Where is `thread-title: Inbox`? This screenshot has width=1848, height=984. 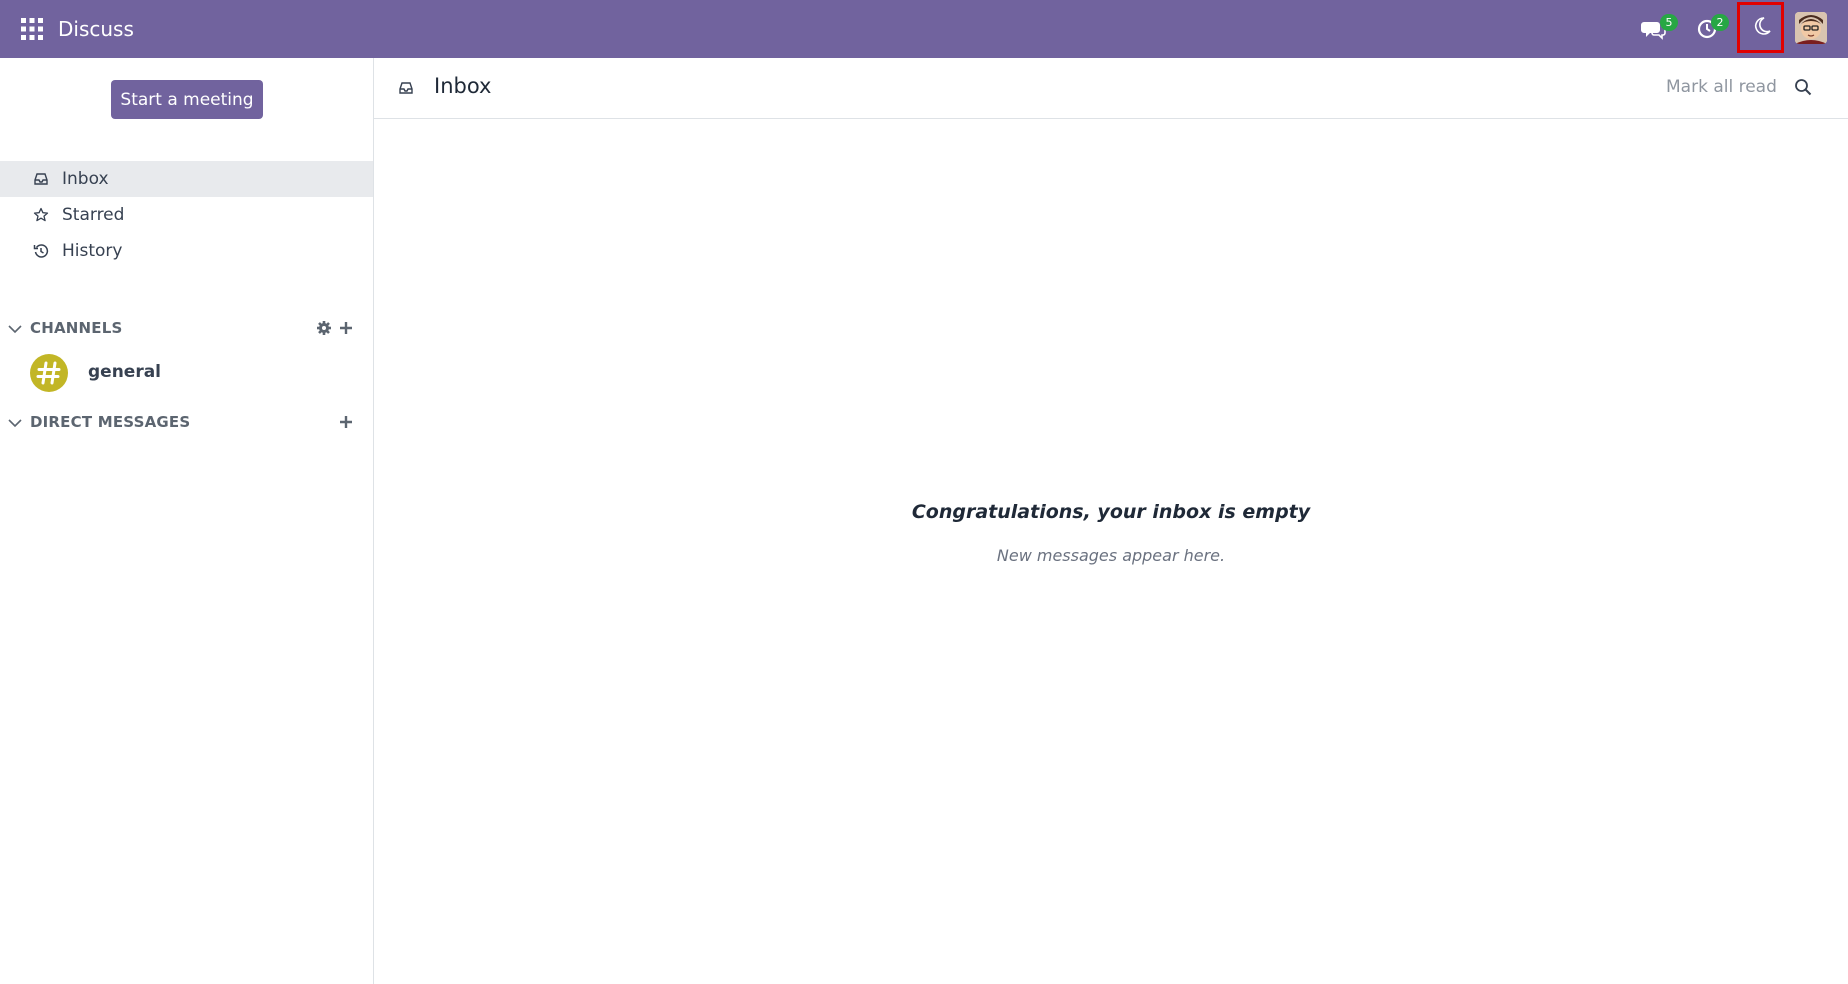
thread-title: Inbox is located at coordinates (463, 86).